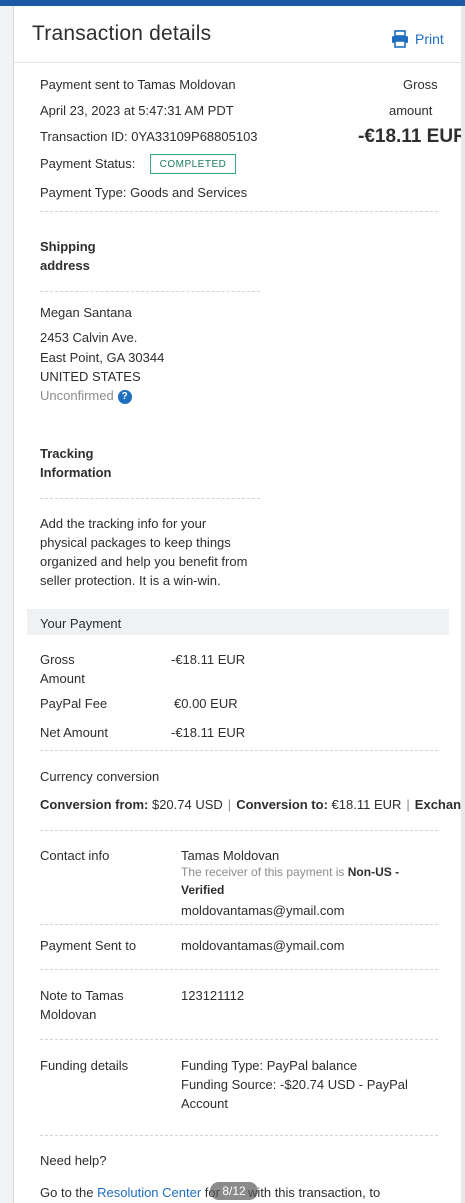 The width and height of the screenshot is (465, 1203). What do you see at coordinates (124, 396) in the screenshot?
I see `help-icon: ?` at bounding box center [124, 396].